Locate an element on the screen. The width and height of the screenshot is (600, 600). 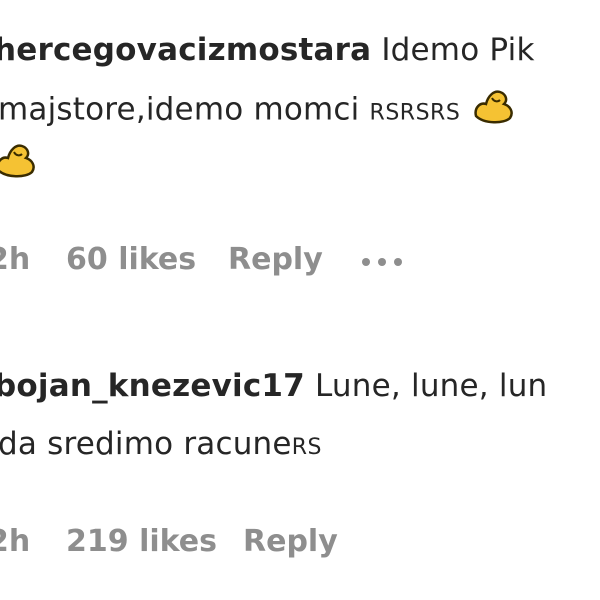
comment-2-text-1: Lune, lune, lun is located at coordinates (431, 386).